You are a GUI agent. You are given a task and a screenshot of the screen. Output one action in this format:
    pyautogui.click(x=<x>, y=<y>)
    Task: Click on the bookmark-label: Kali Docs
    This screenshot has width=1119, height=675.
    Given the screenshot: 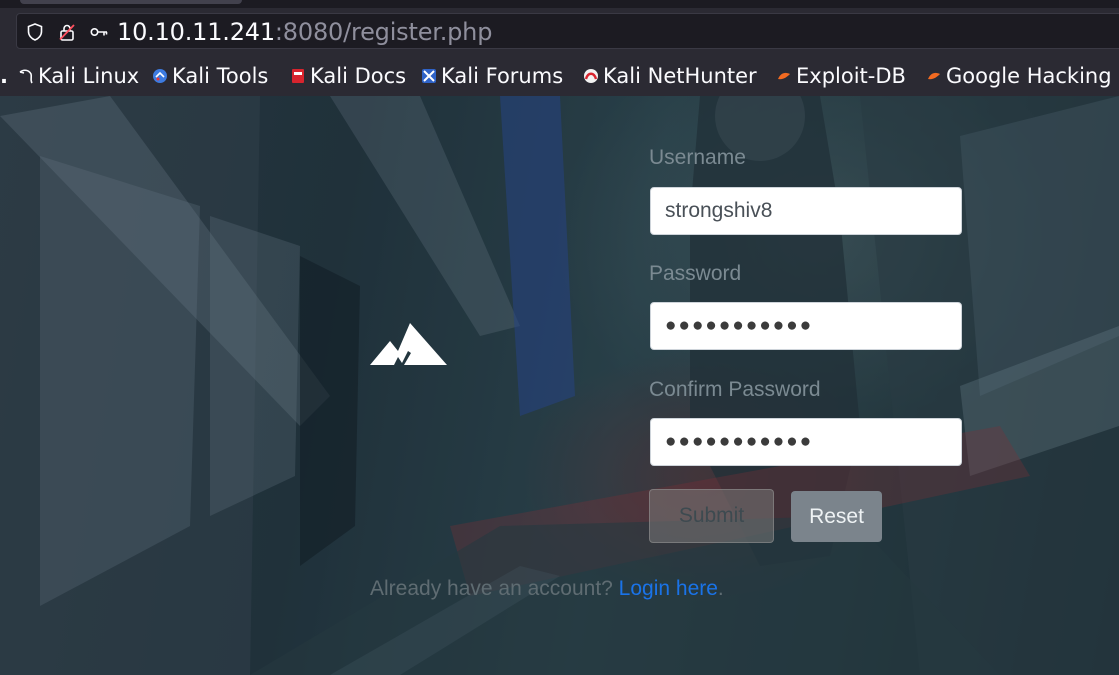 What is the action you would take?
    pyautogui.click(x=358, y=76)
    